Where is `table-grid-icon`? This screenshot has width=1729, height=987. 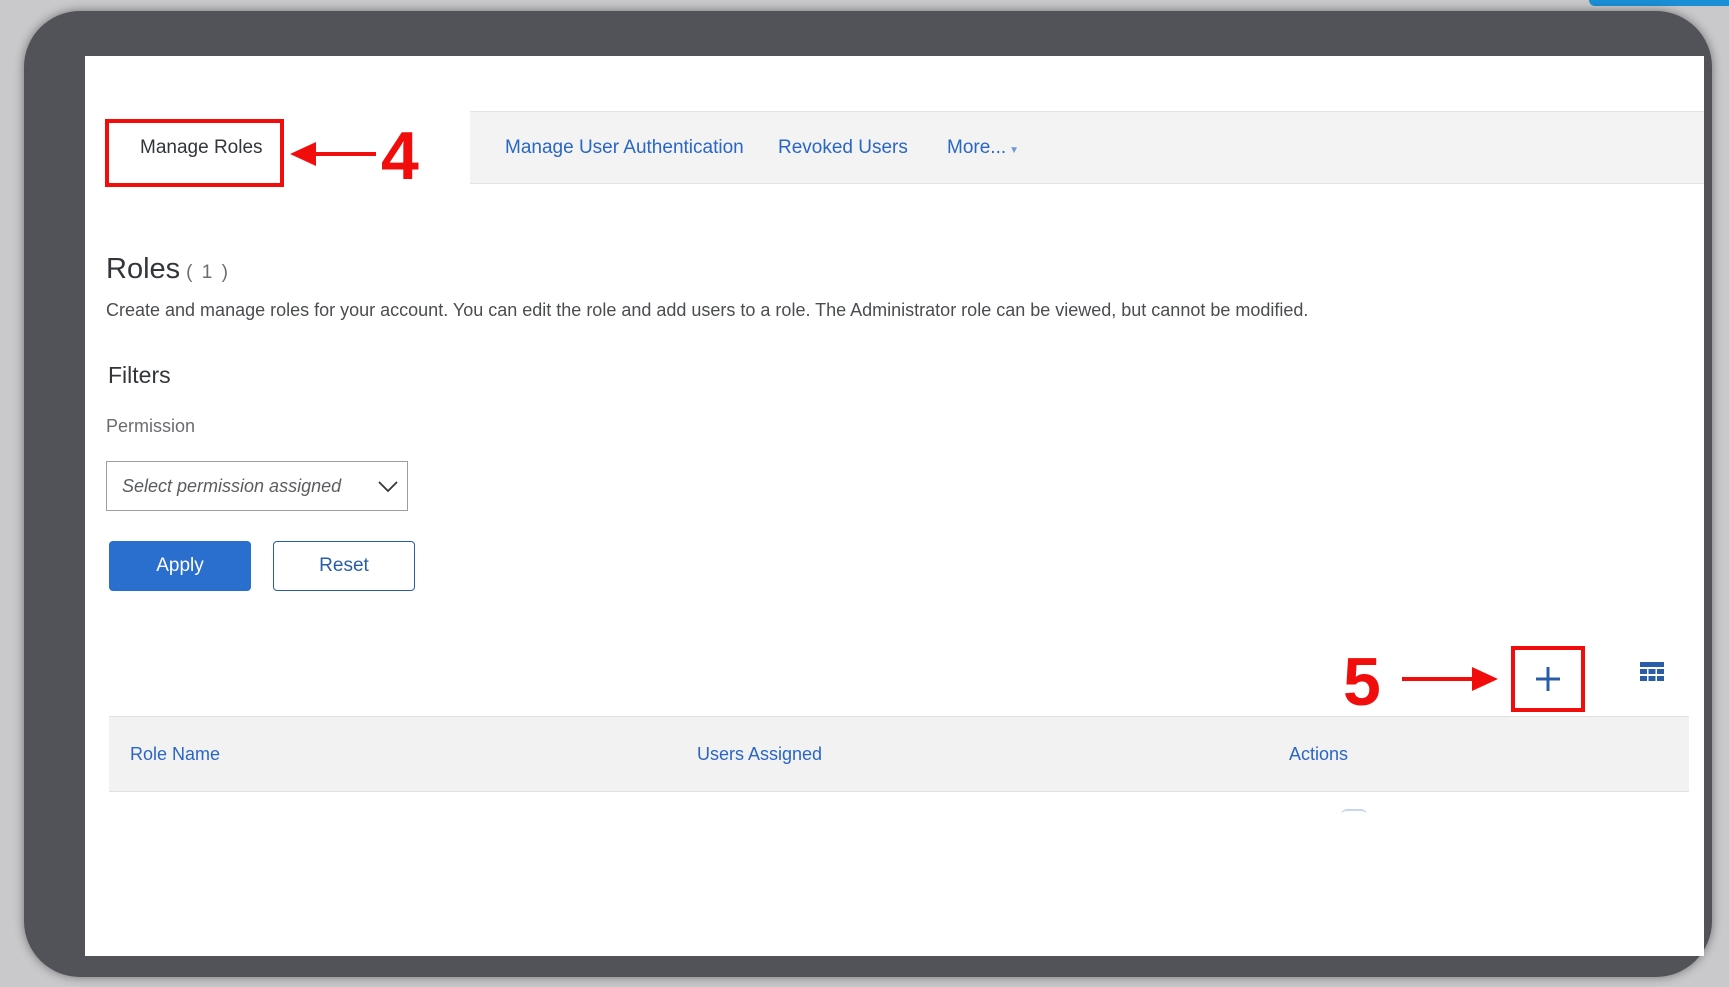 table-grid-icon is located at coordinates (1652, 672).